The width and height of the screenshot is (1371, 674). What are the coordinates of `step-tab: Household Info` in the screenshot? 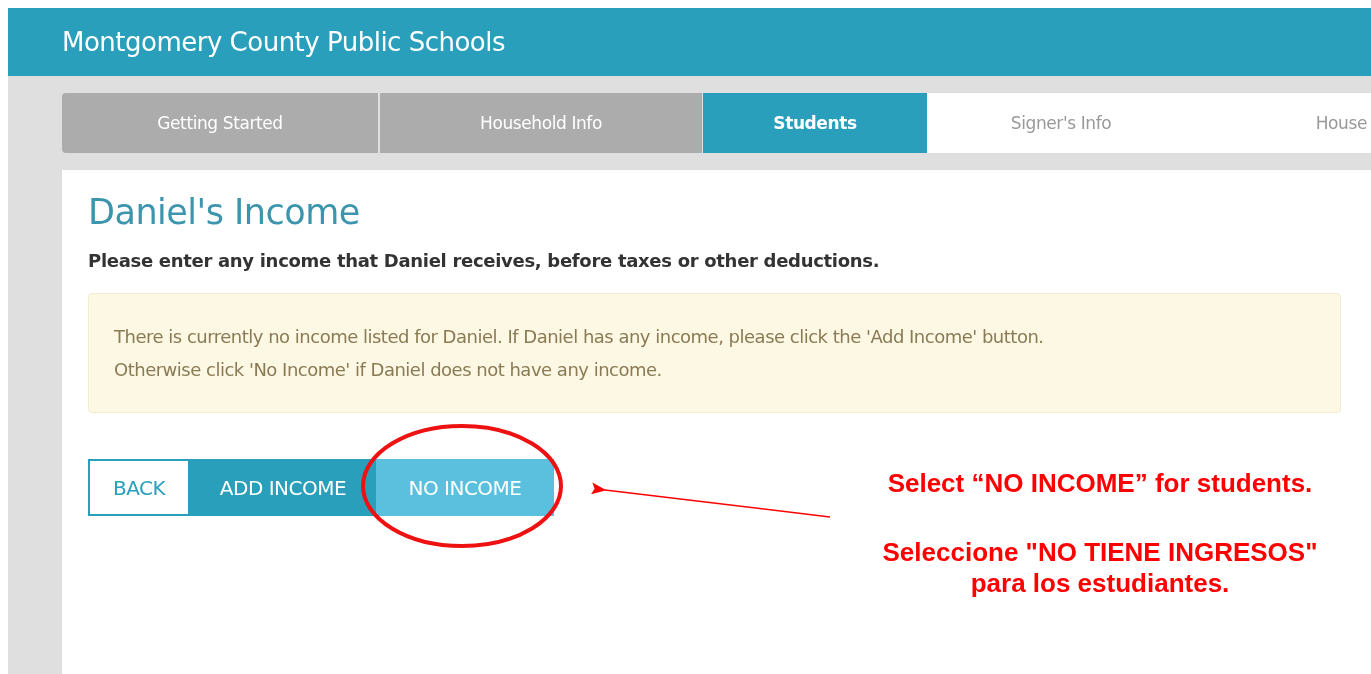 It's located at (541, 123).